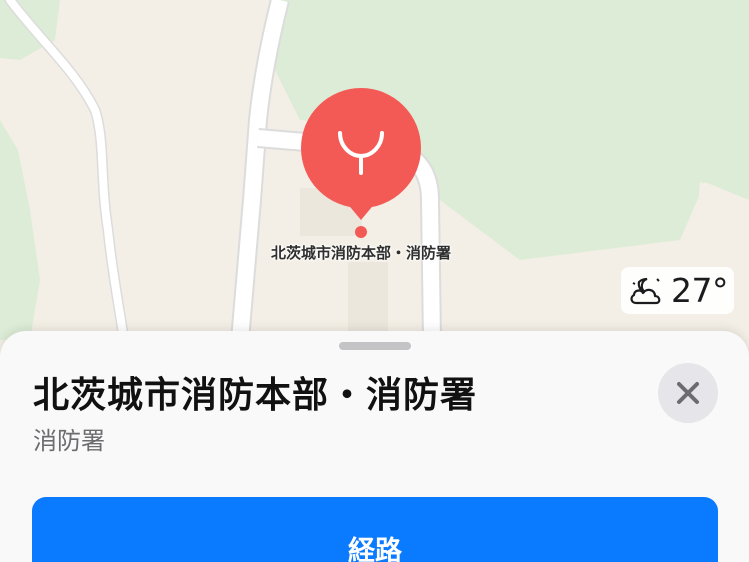 The width and height of the screenshot is (749, 562). Describe the element at coordinates (645, 290) in the screenshot. I see `partly-cloudy-night-icon` at that location.